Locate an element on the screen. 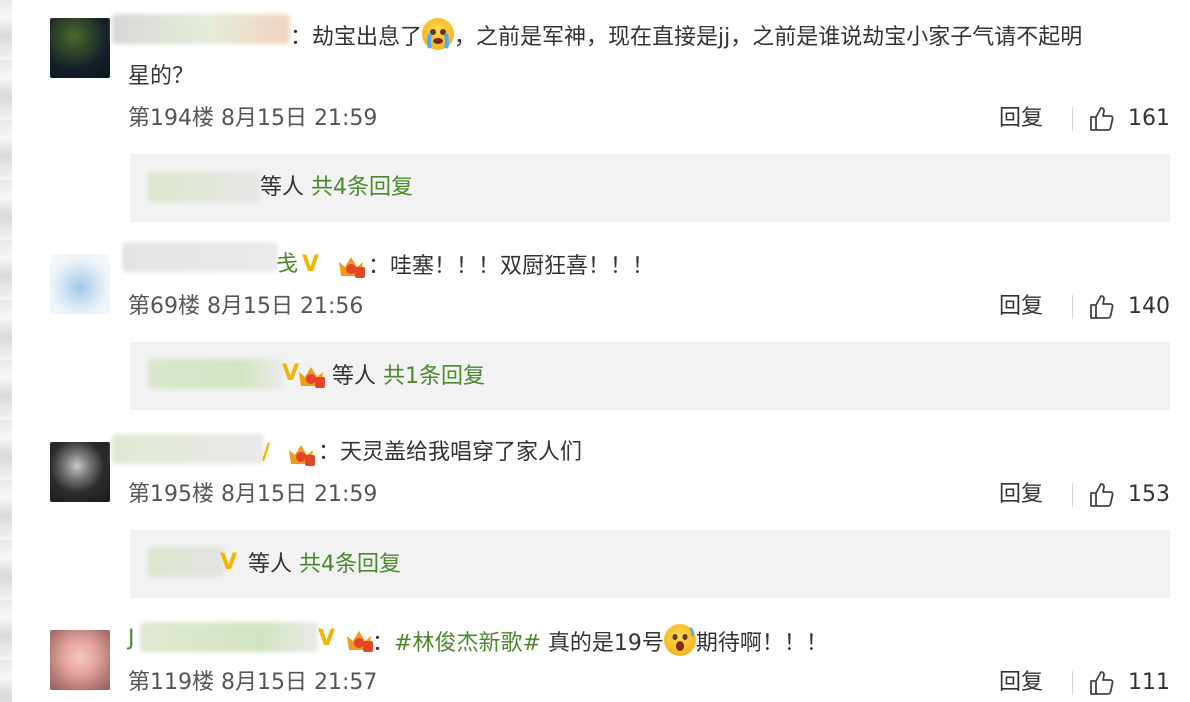  comment-colon: ： is located at coordinates (383, 643).